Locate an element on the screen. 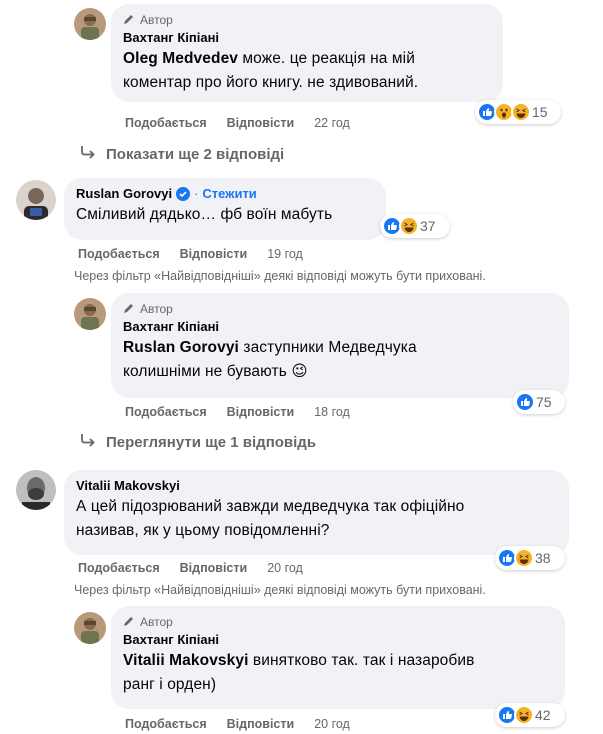 The image size is (603, 734). reactions-count: 37 is located at coordinates (428, 226).